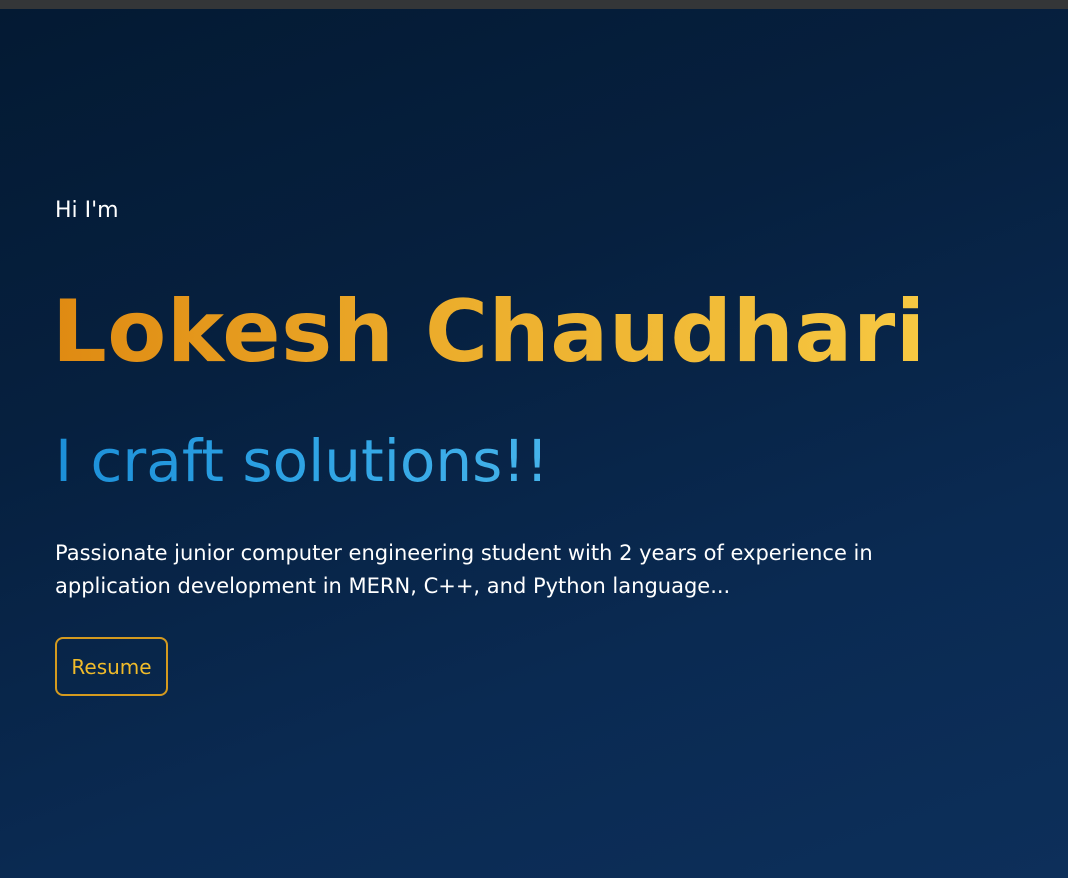 The height and width of the screenshot is (878, 1068). What do you see at coordinates (111, 666) in the screenshot?
I see `resume-button: Resume` at bounding box center [111, 666].